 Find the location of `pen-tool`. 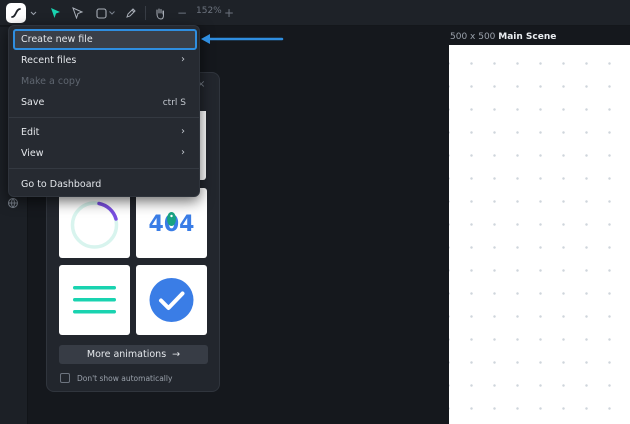

pen-tool is located at coordinates (131, 13).